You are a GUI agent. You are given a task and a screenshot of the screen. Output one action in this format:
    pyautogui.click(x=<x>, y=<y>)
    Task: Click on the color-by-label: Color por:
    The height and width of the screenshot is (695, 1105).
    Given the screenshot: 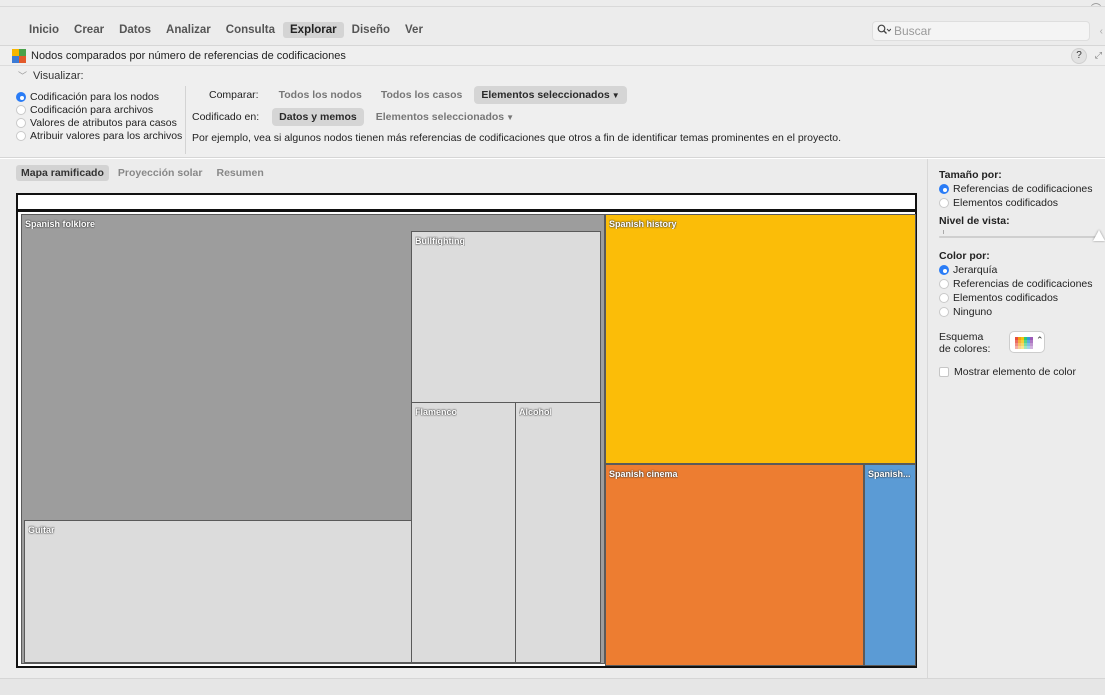 What is the action you would take?
    pyautogui.click(x=964, y=256)
    